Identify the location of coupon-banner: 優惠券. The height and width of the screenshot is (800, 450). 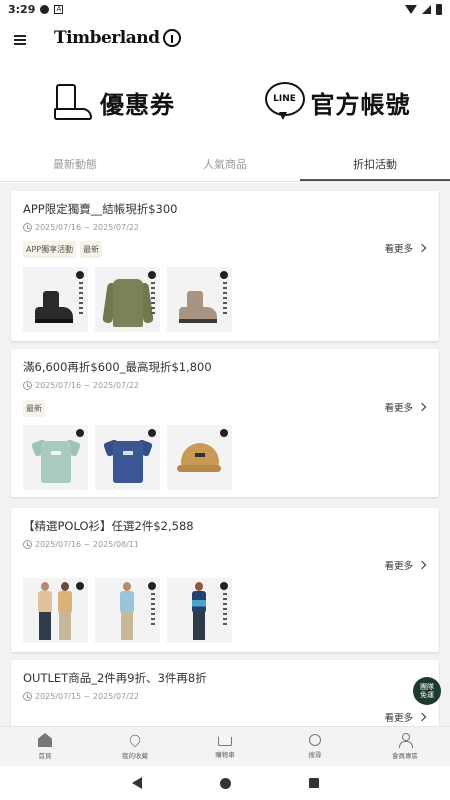
(112, 102).